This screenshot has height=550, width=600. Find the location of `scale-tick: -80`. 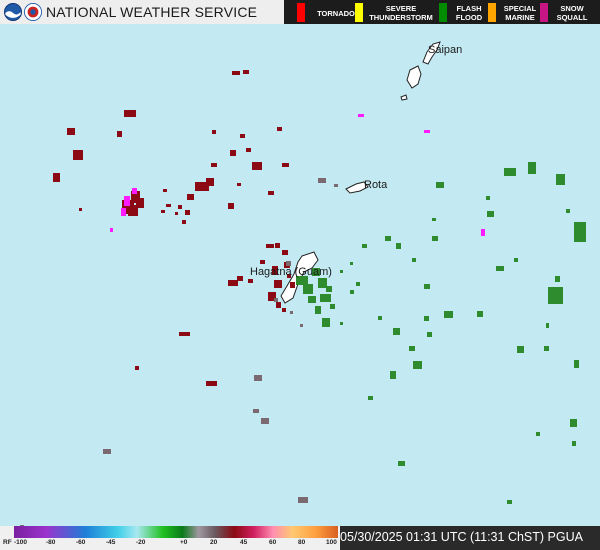

scale-tick: -80 is located at coordinates (51, 542).